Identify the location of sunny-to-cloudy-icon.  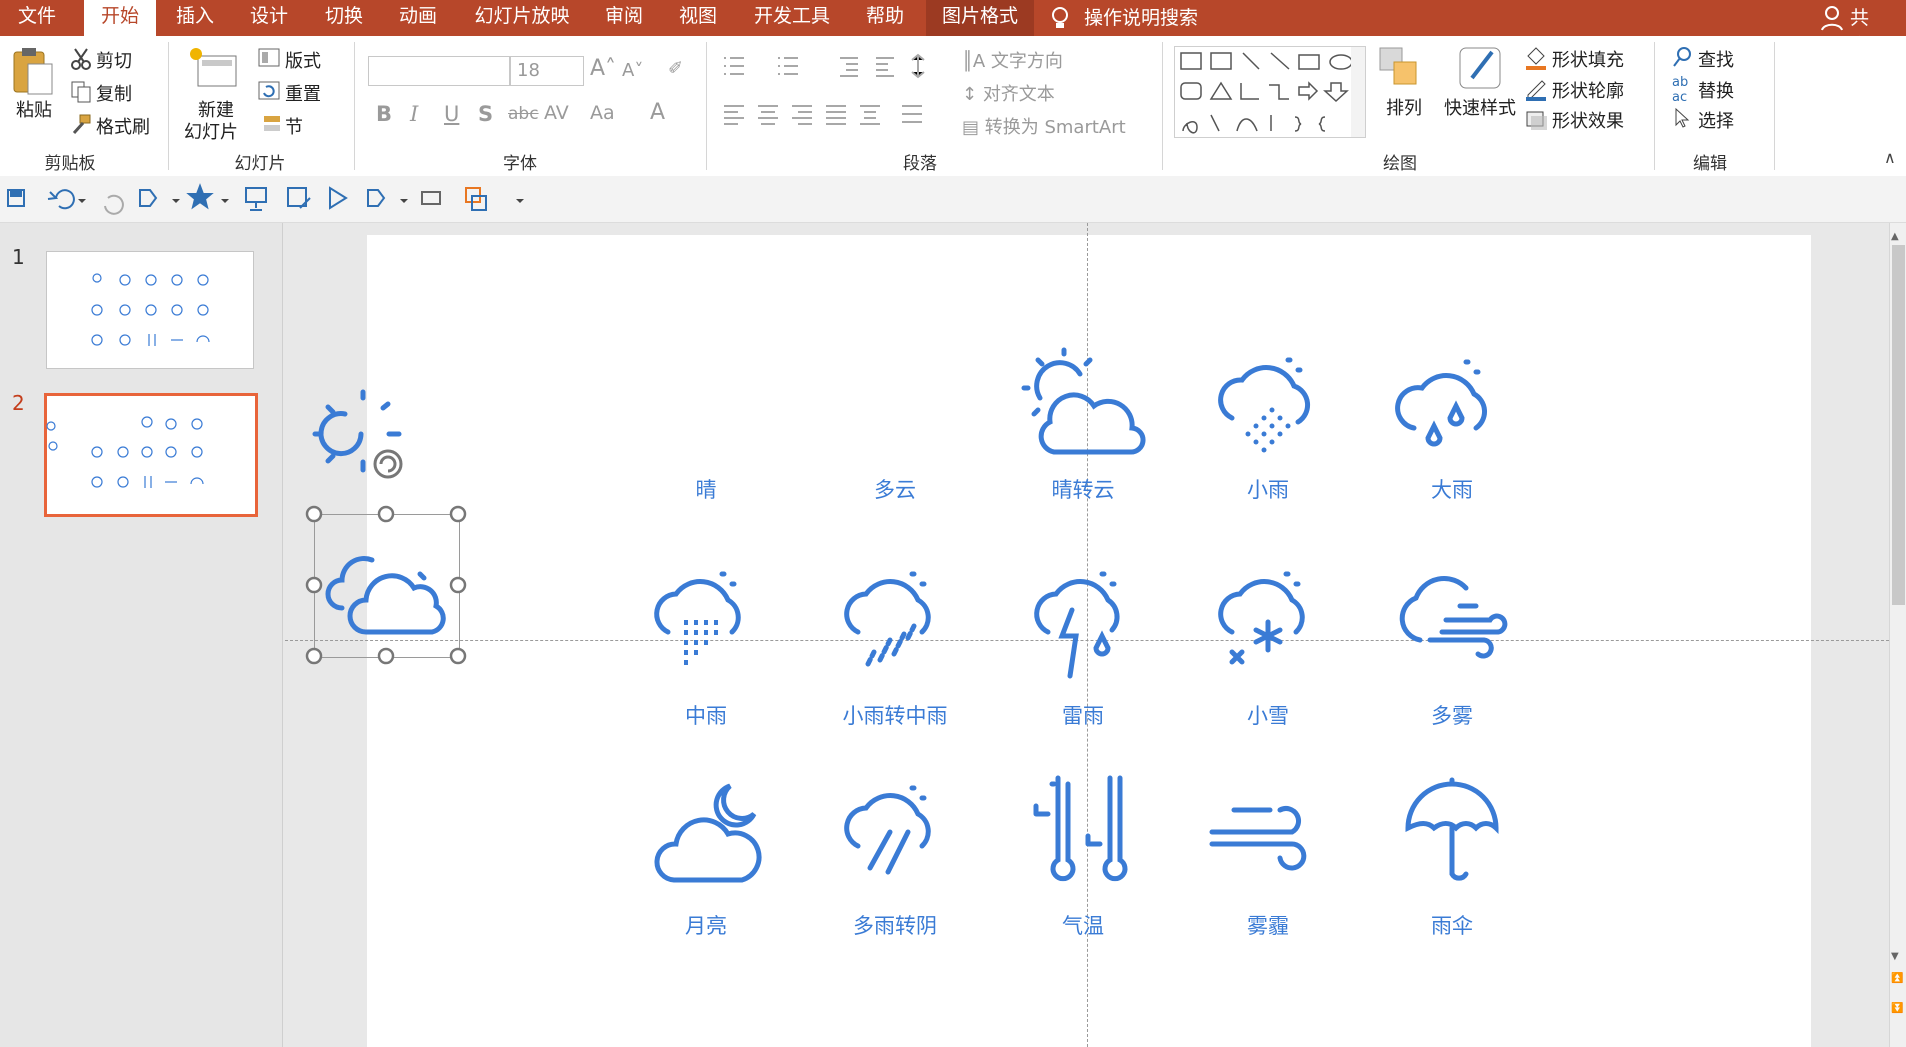
(1083, 402).